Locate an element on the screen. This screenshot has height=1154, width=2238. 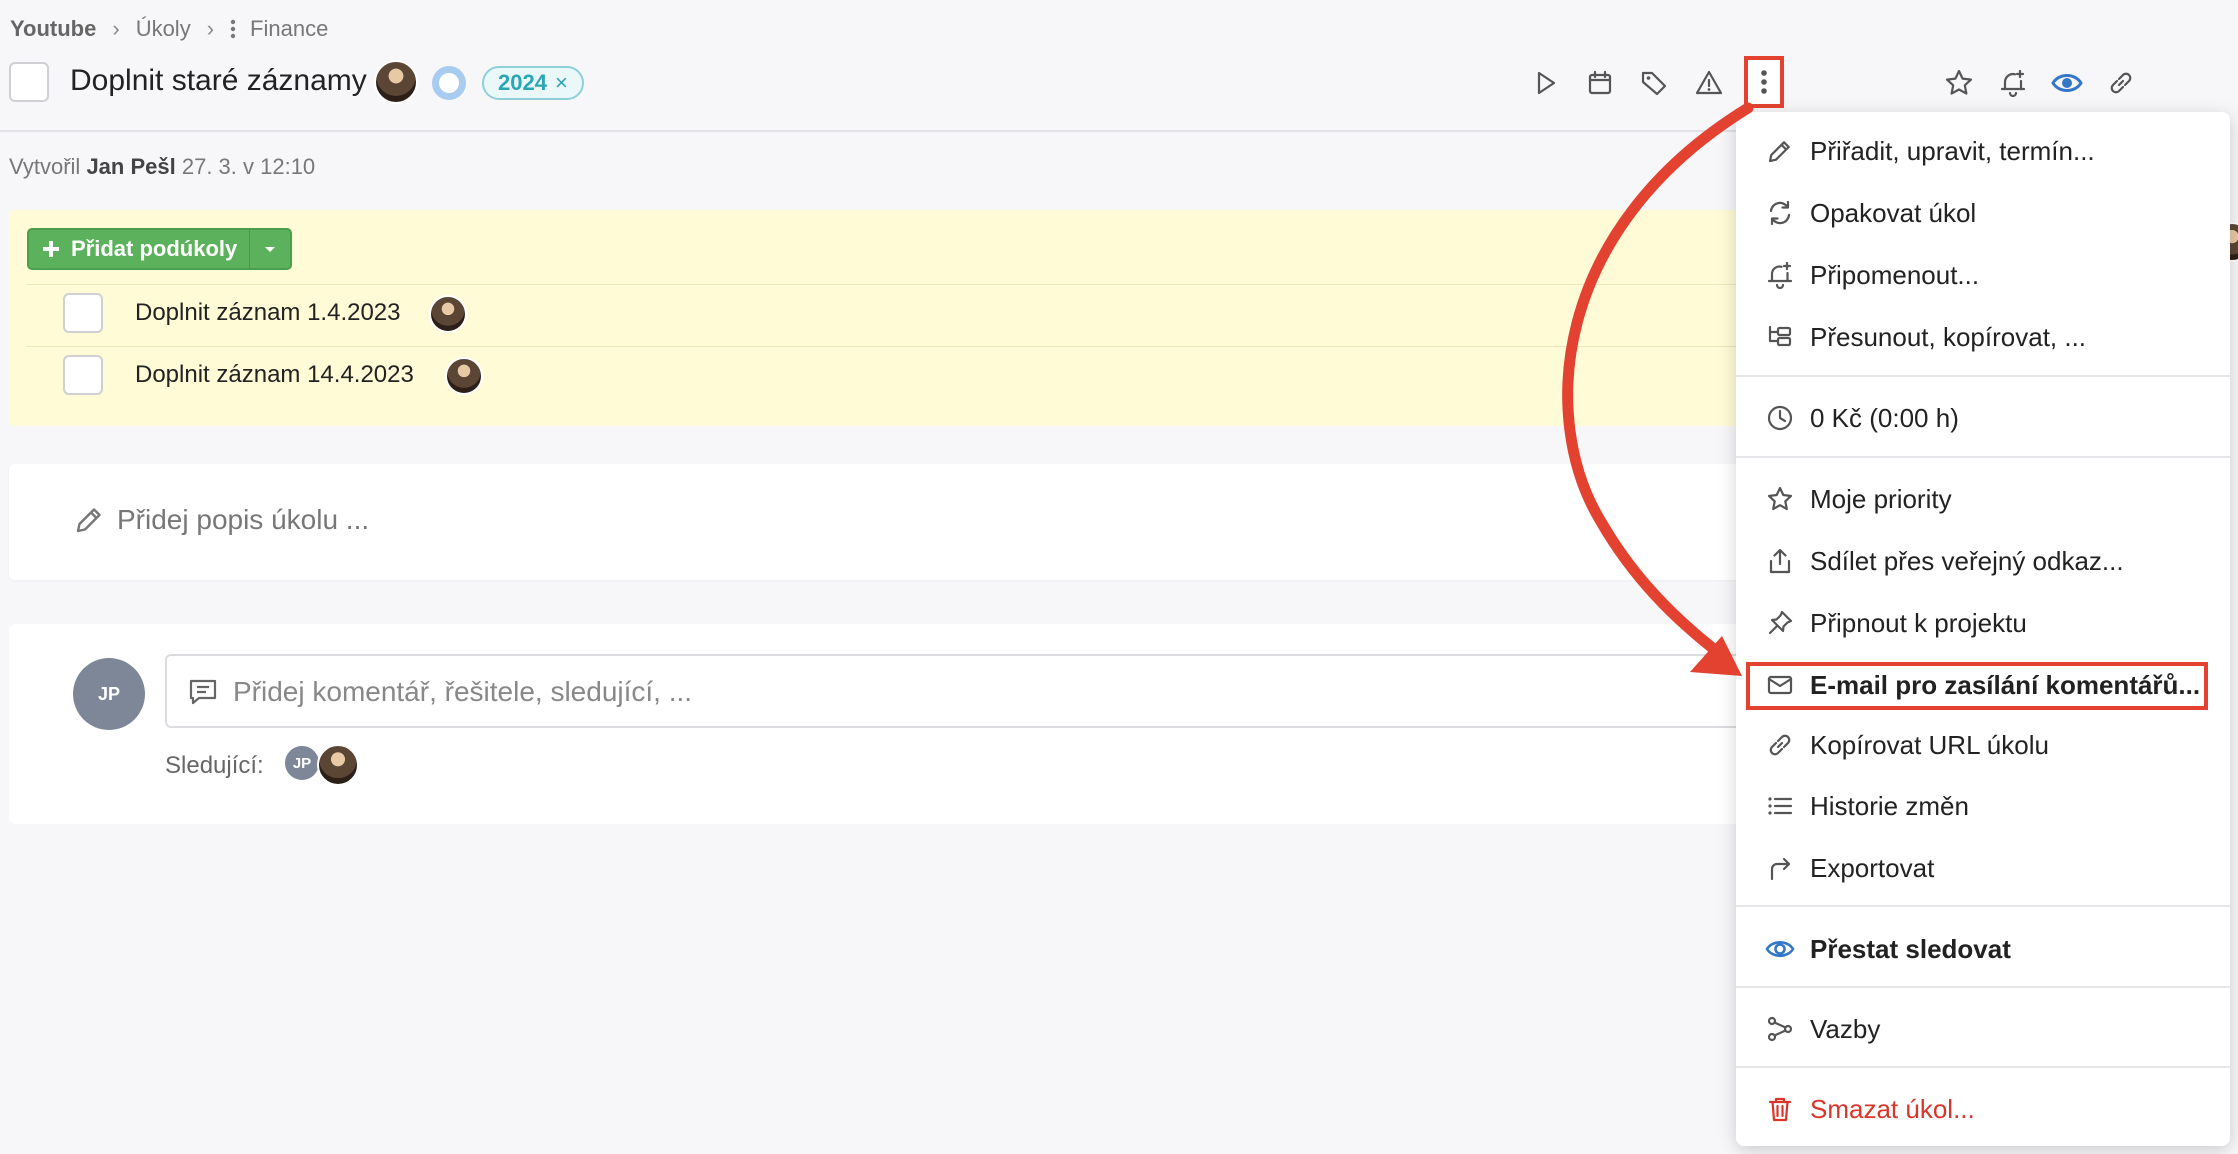
warning-icon is located at coordinates (1709, 83).